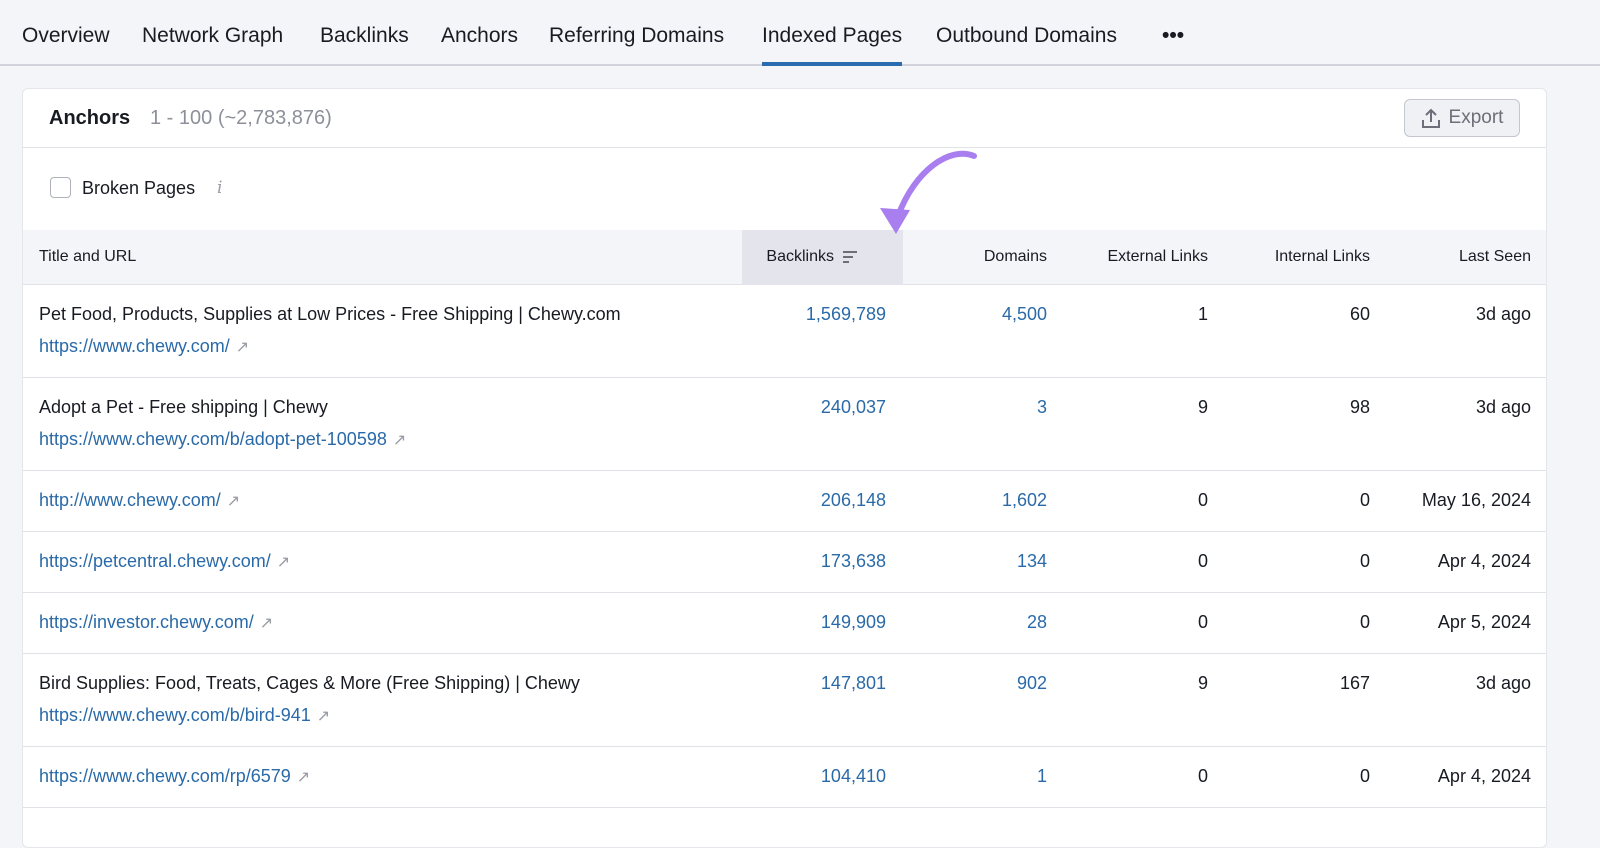 The height and width of the screenshot is (848, 1600). What do you see at coordinates (1359, 407) in the screenshot?
I see `internal-links-value: 98` at bounding box center [1359, 407].